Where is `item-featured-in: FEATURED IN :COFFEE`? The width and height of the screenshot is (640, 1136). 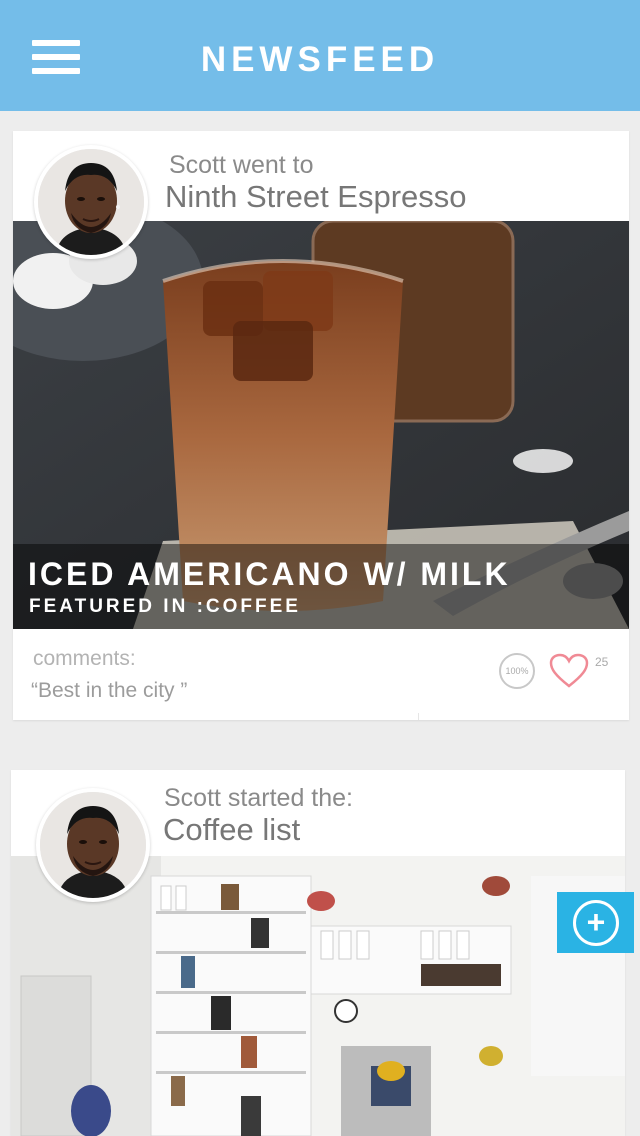
item-featured-in: FEATURED IN :COFFEE is located at coordinates (165, 607).